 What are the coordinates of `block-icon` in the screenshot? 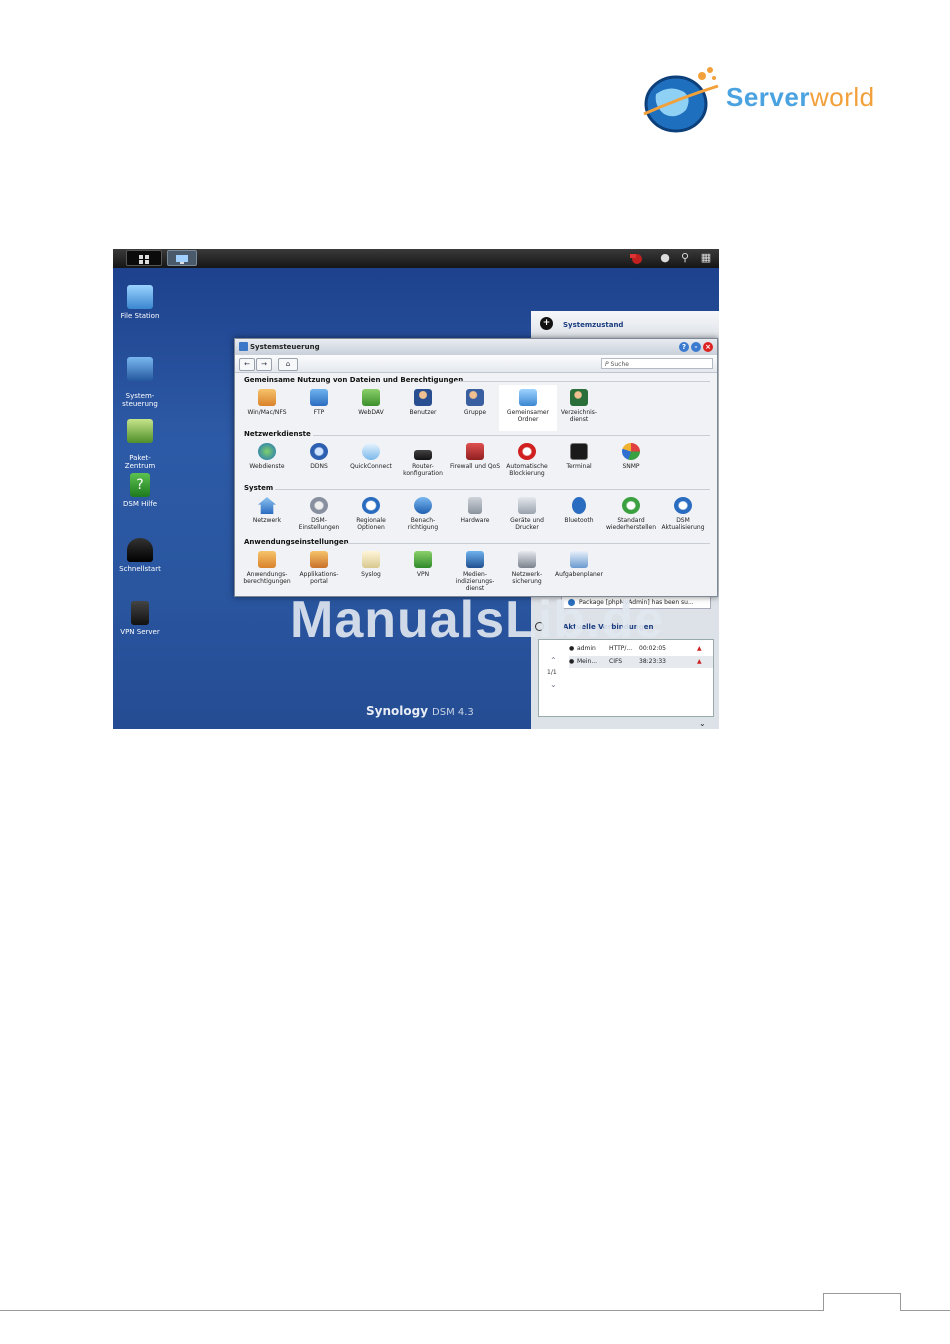 It's located at (527, 451).